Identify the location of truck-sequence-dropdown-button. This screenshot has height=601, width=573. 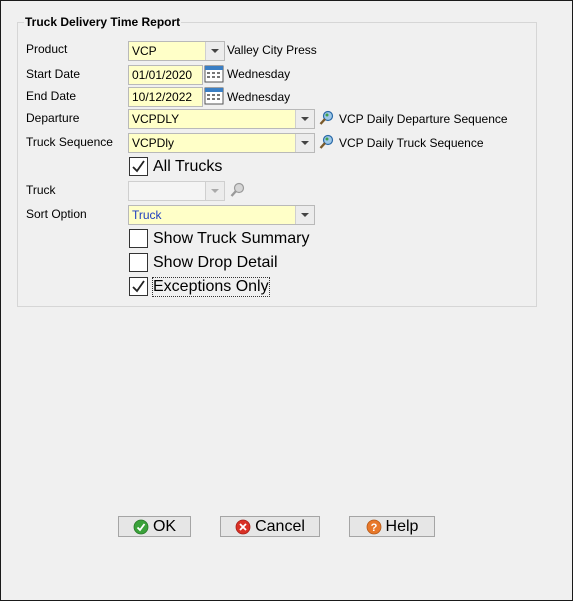
(304, 143).